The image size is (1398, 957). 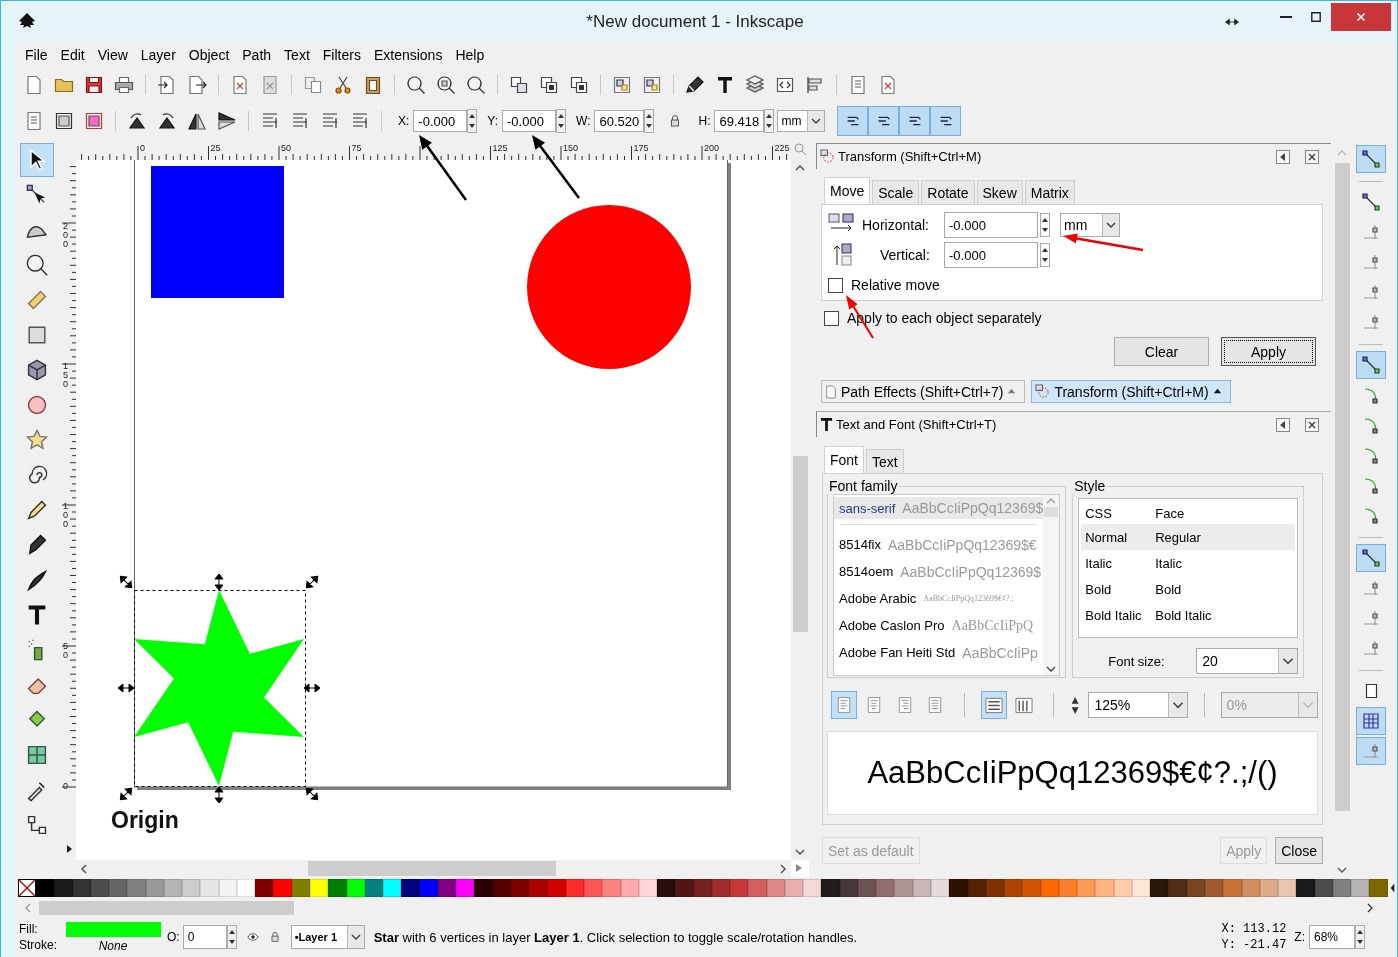 I want to click on tab: Skew, so click(x=999, y=192).